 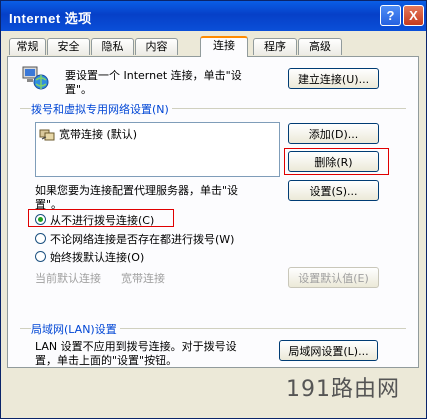 What do you see at coordinates (137, 190) in the screenshot?
I see `proxy-text-line1: 如果您要为连接配置代理服务器，单击"设` at bounding box center [137, 190].